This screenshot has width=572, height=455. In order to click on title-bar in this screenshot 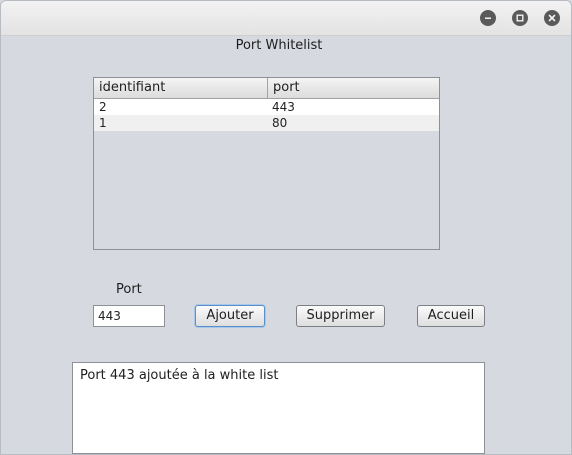, I will do `click(286, 18)`.